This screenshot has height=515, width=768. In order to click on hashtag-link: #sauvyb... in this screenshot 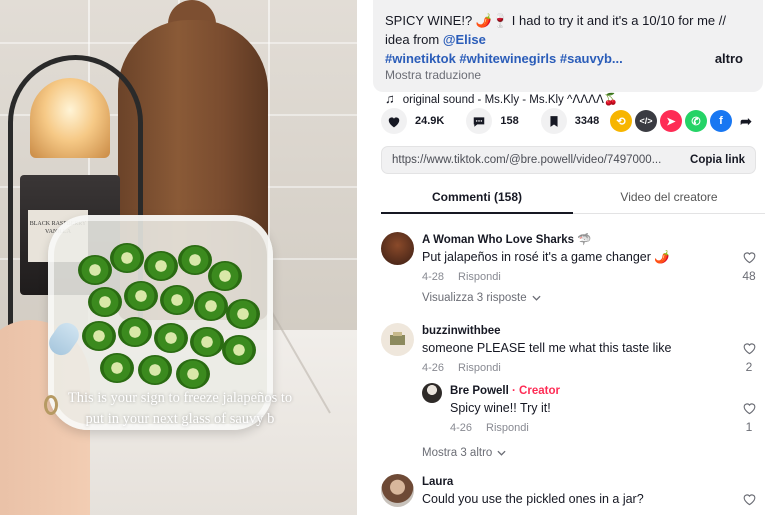, I will do `click(591, 58)`.